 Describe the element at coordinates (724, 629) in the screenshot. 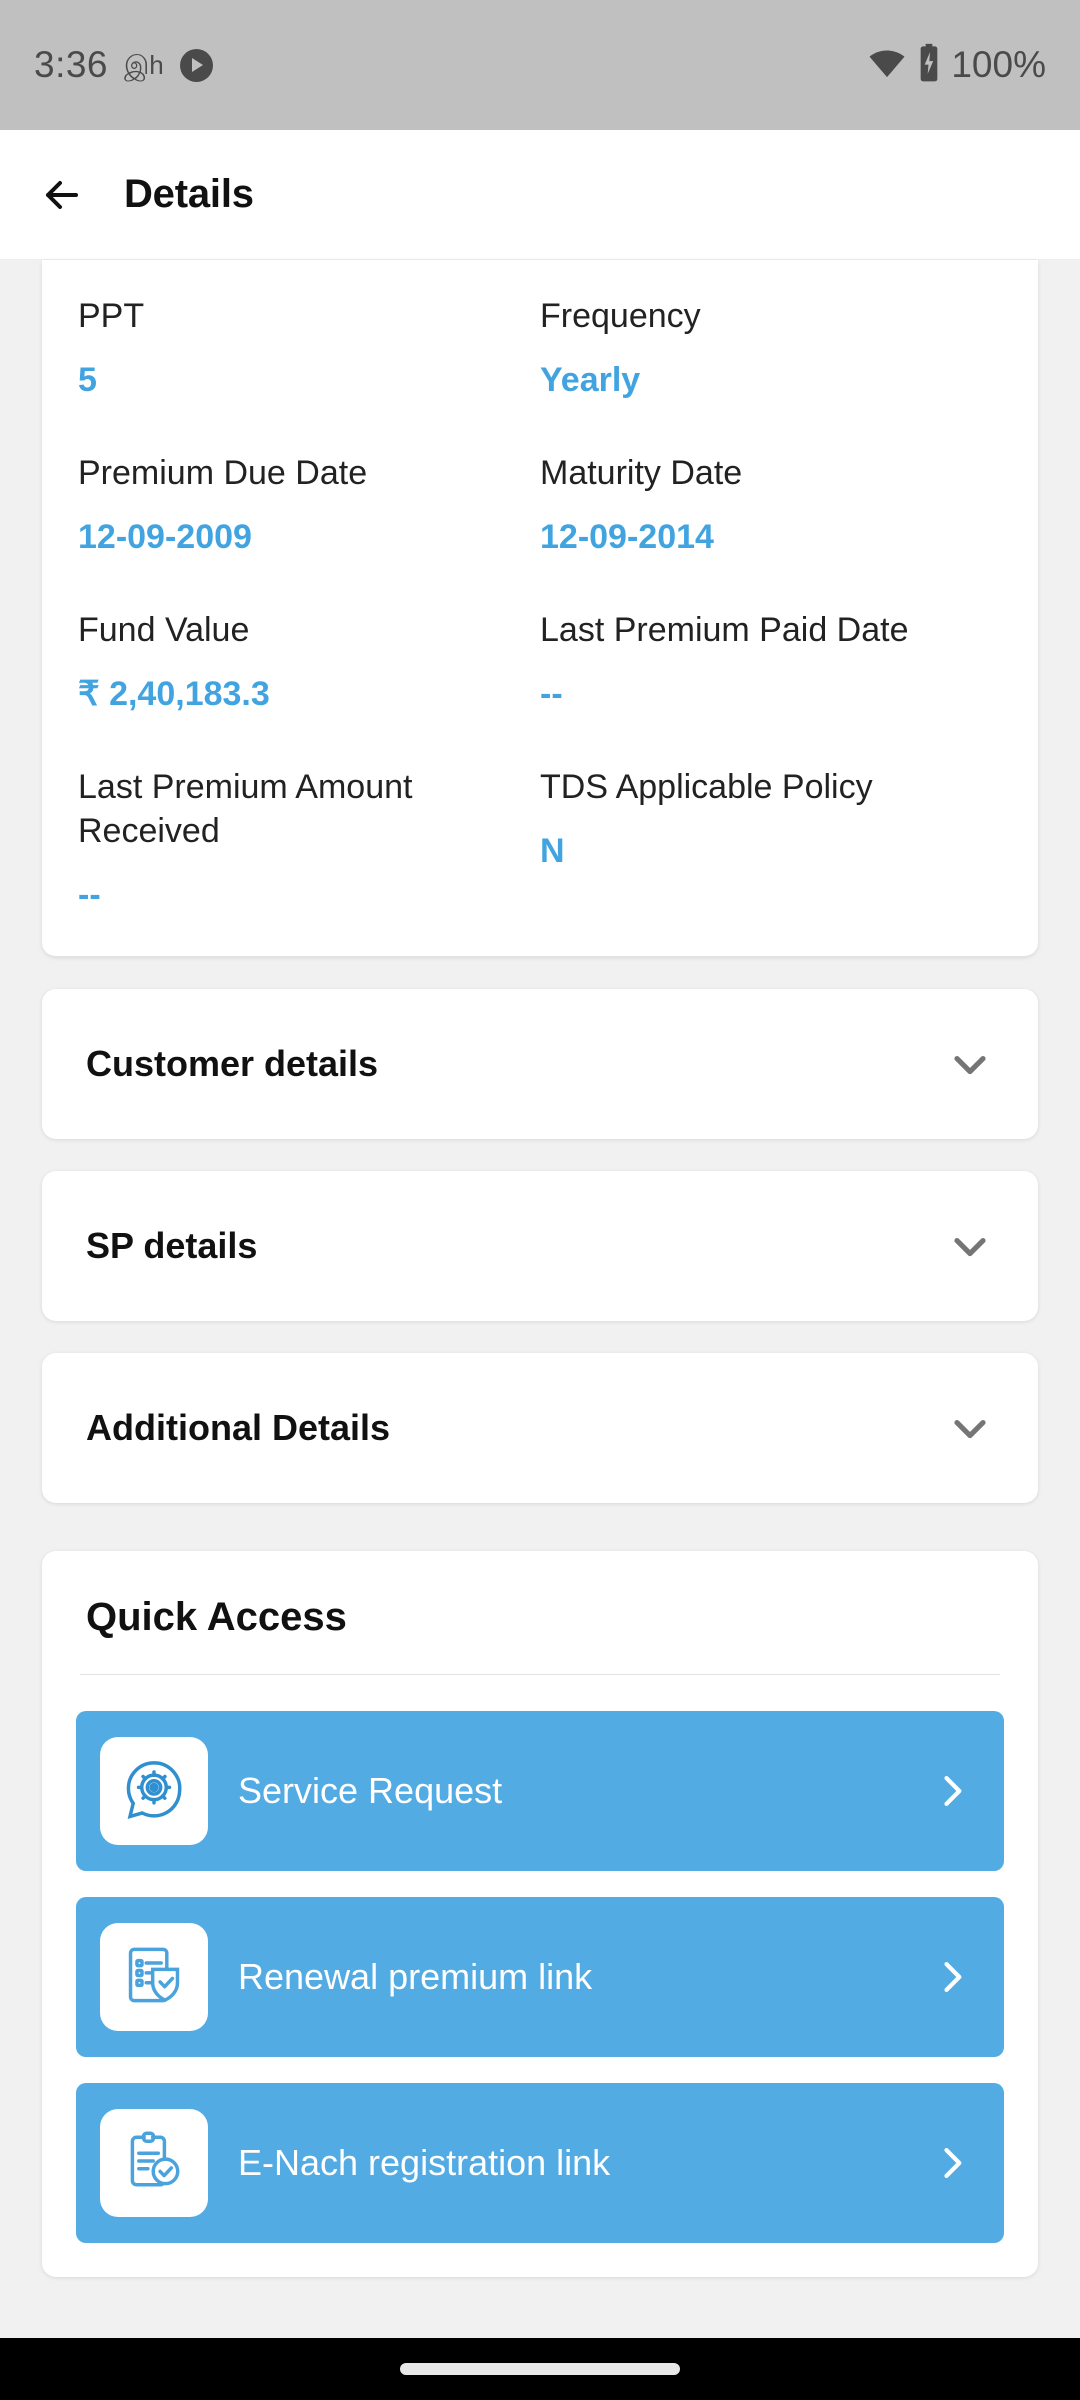

I see `field-label: Last Premium Paid Date` at that location.